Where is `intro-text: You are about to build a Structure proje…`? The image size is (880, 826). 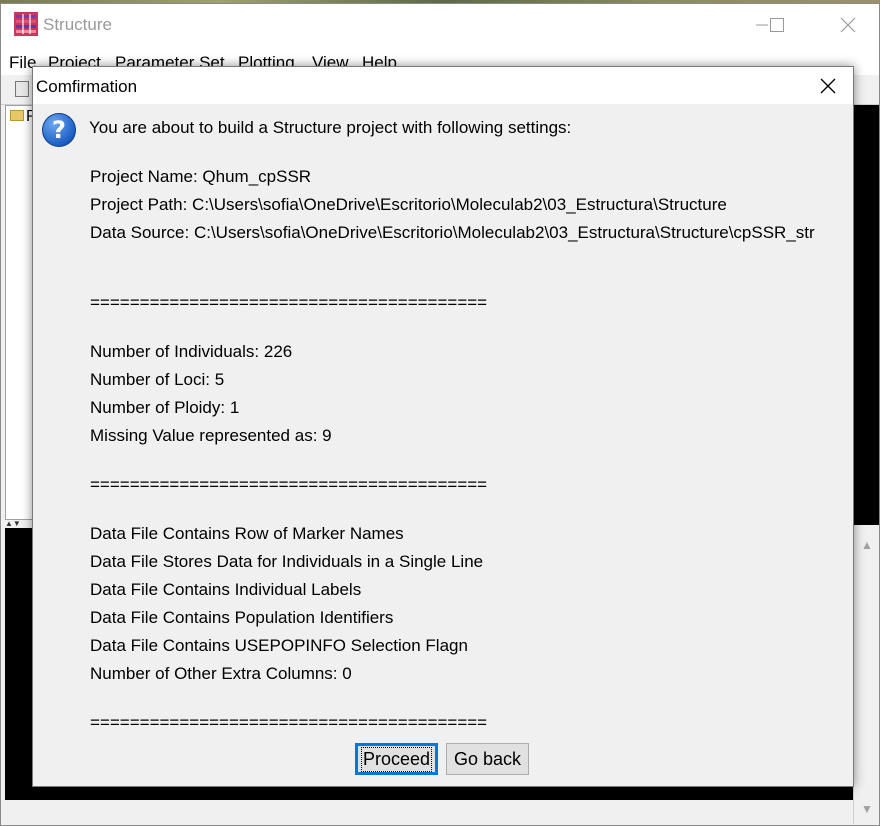
intro-text: You are about to build a Structure proje… is located at coordinates (330, 127).